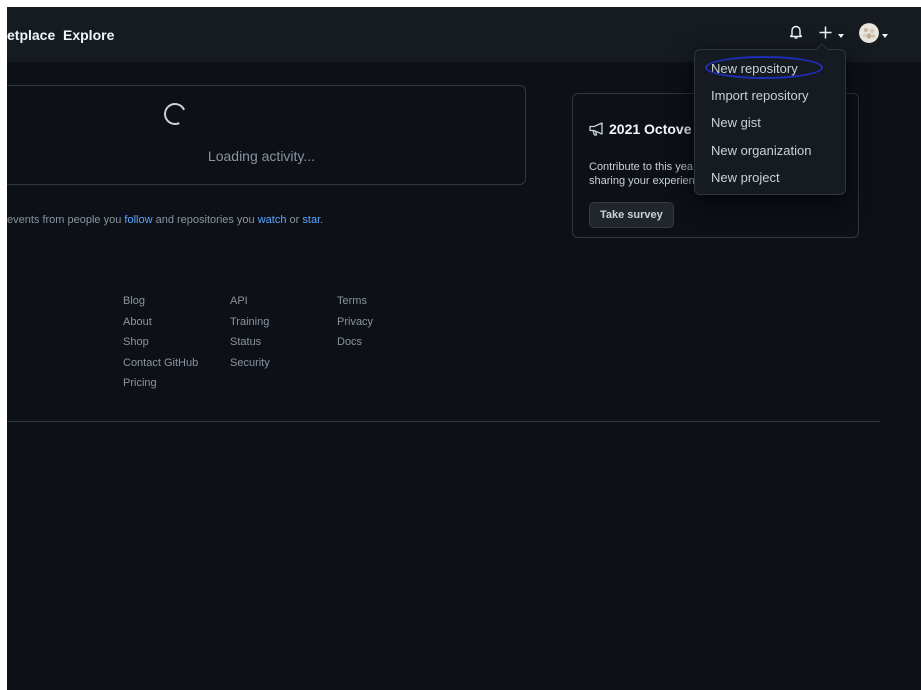  I want to click on footer-link-pricing: Pricing, so click(160, 383).